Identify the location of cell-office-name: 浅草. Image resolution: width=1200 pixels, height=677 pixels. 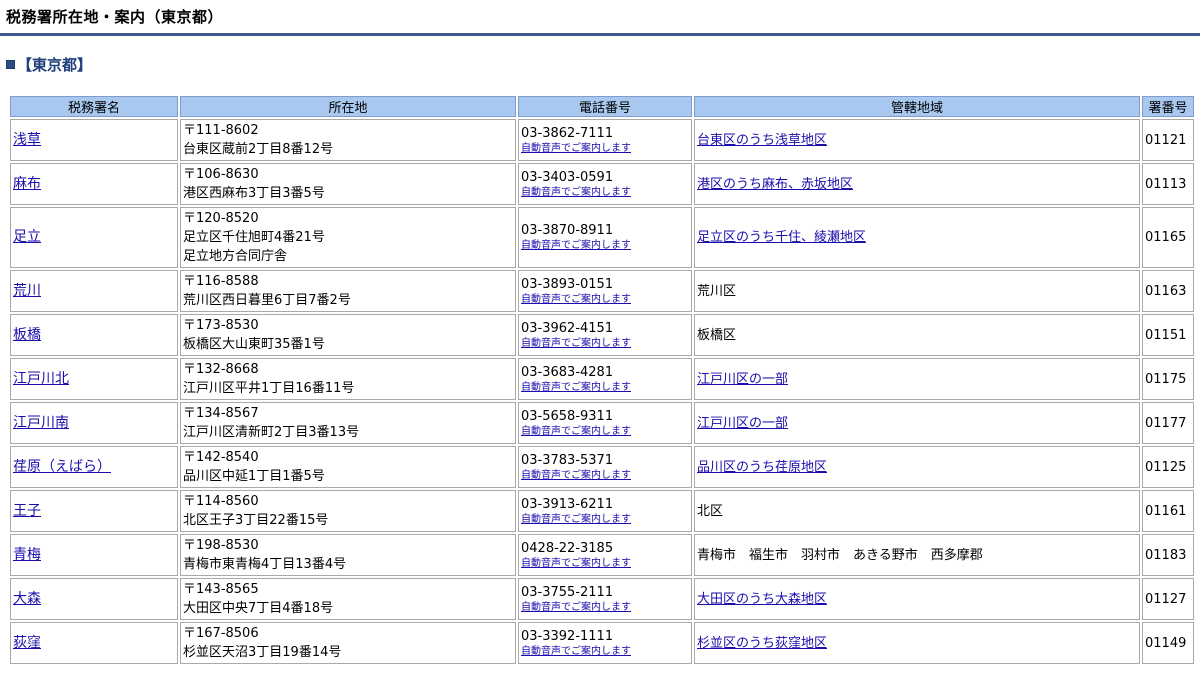
(94, 140).